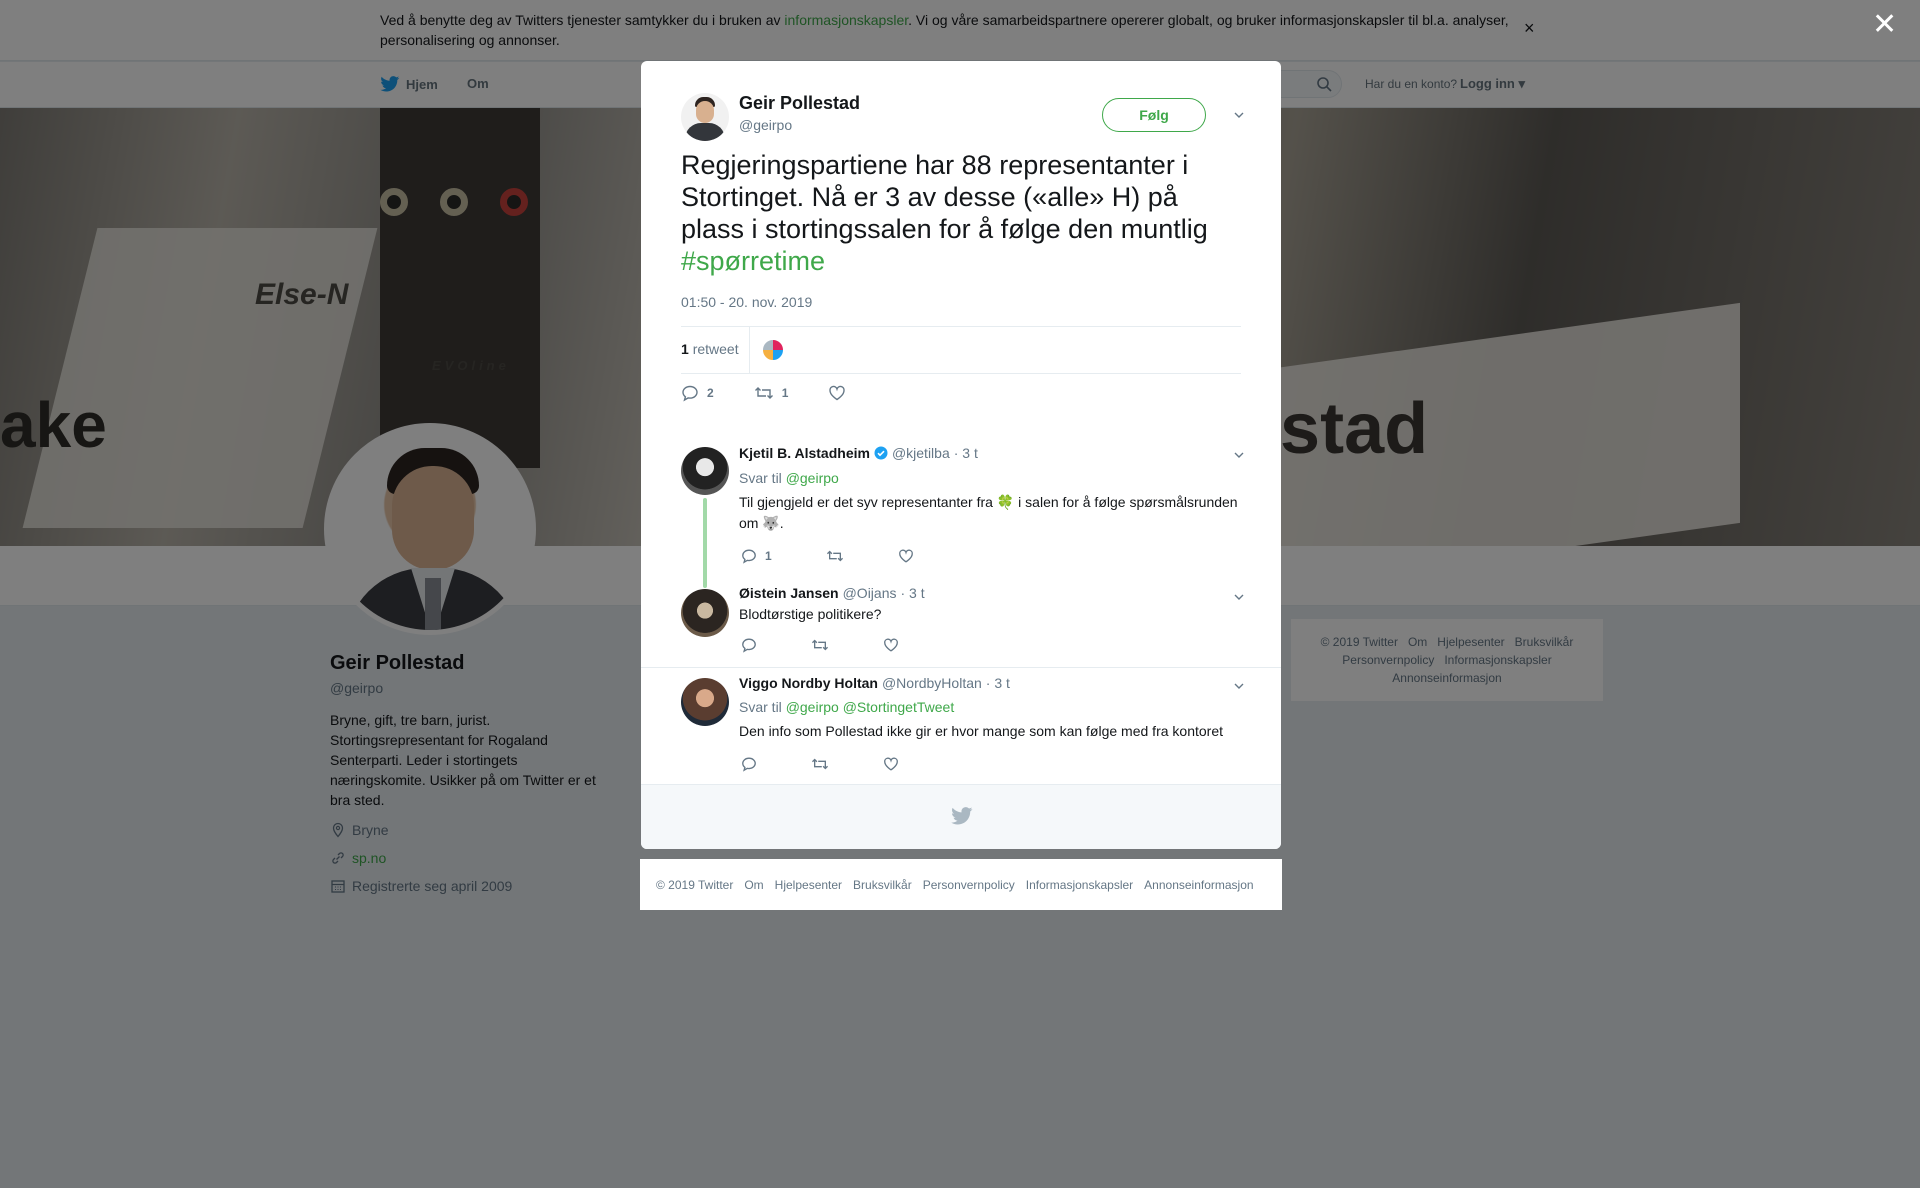  I want to click on reply-header: Kjetil B. Alstadheim @kjetilba · 3 t, so click(858, 453).